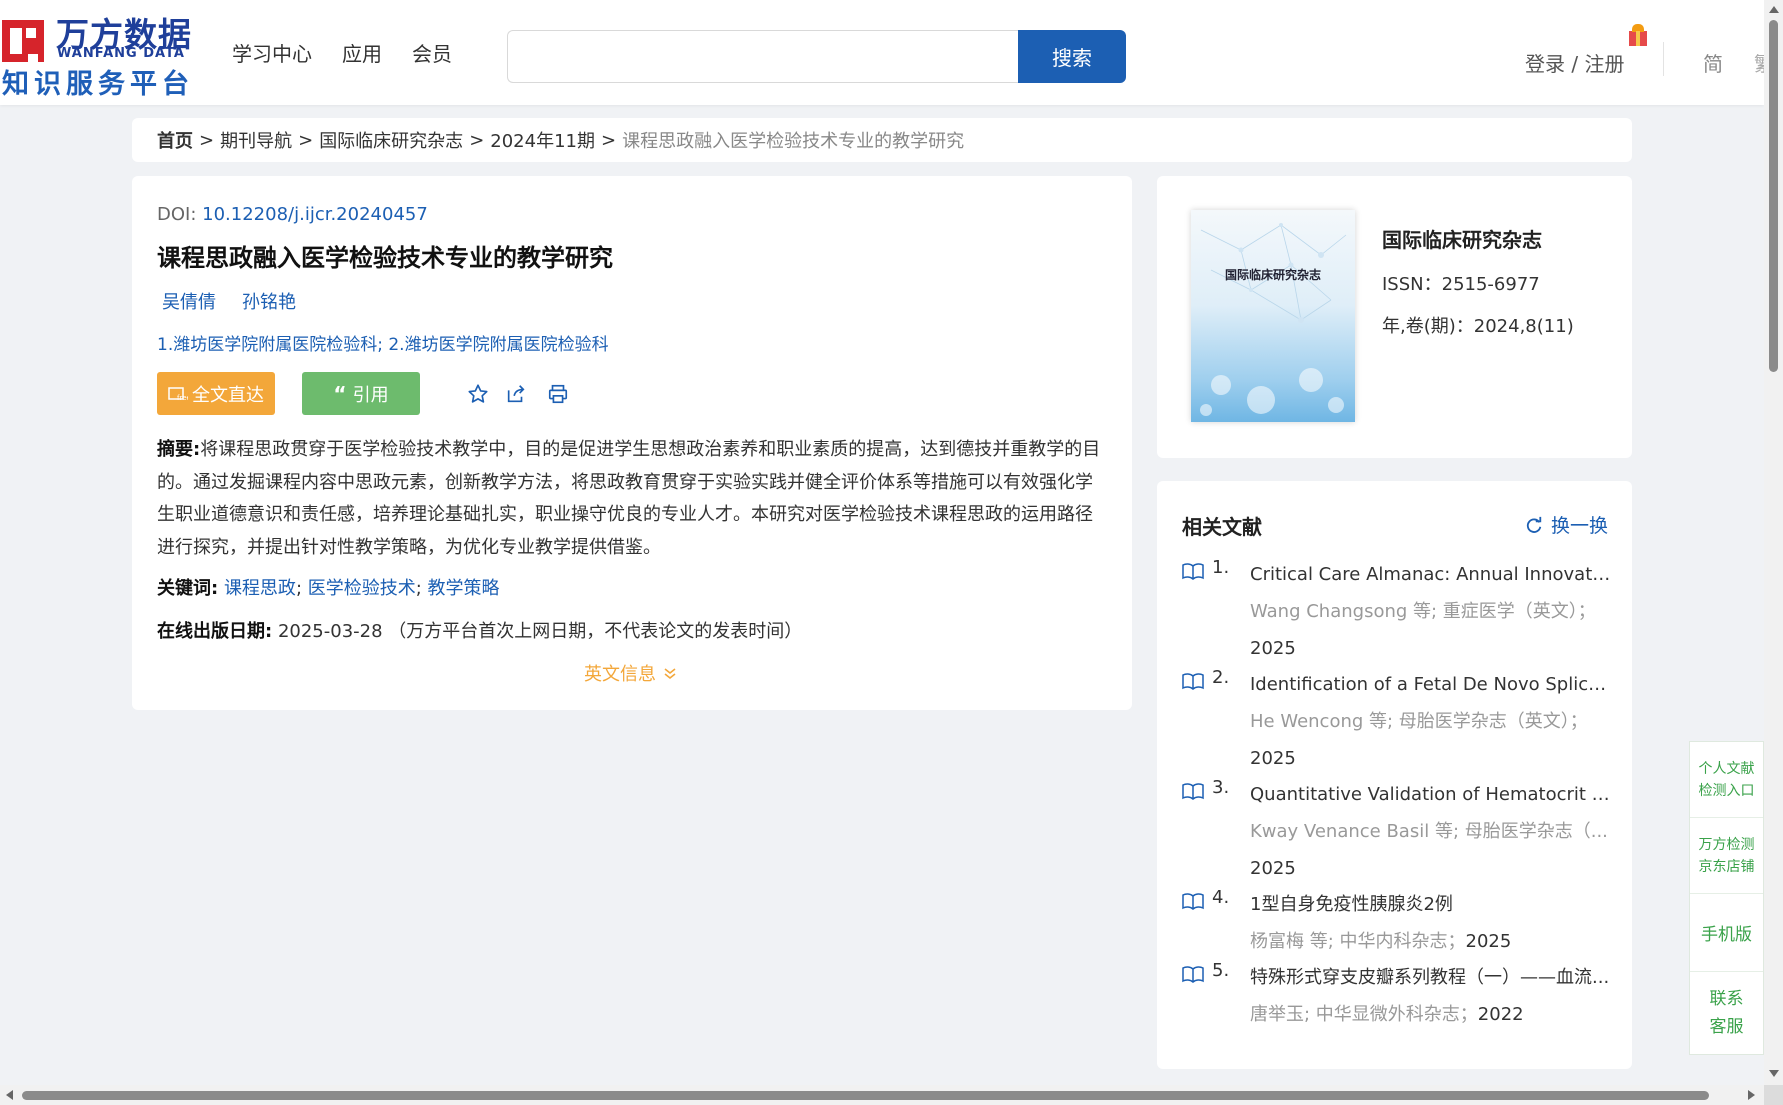  Describe the element at coordinates (1759, 62) in the screenshot. I see `lang-traditional: 繁` at that location.